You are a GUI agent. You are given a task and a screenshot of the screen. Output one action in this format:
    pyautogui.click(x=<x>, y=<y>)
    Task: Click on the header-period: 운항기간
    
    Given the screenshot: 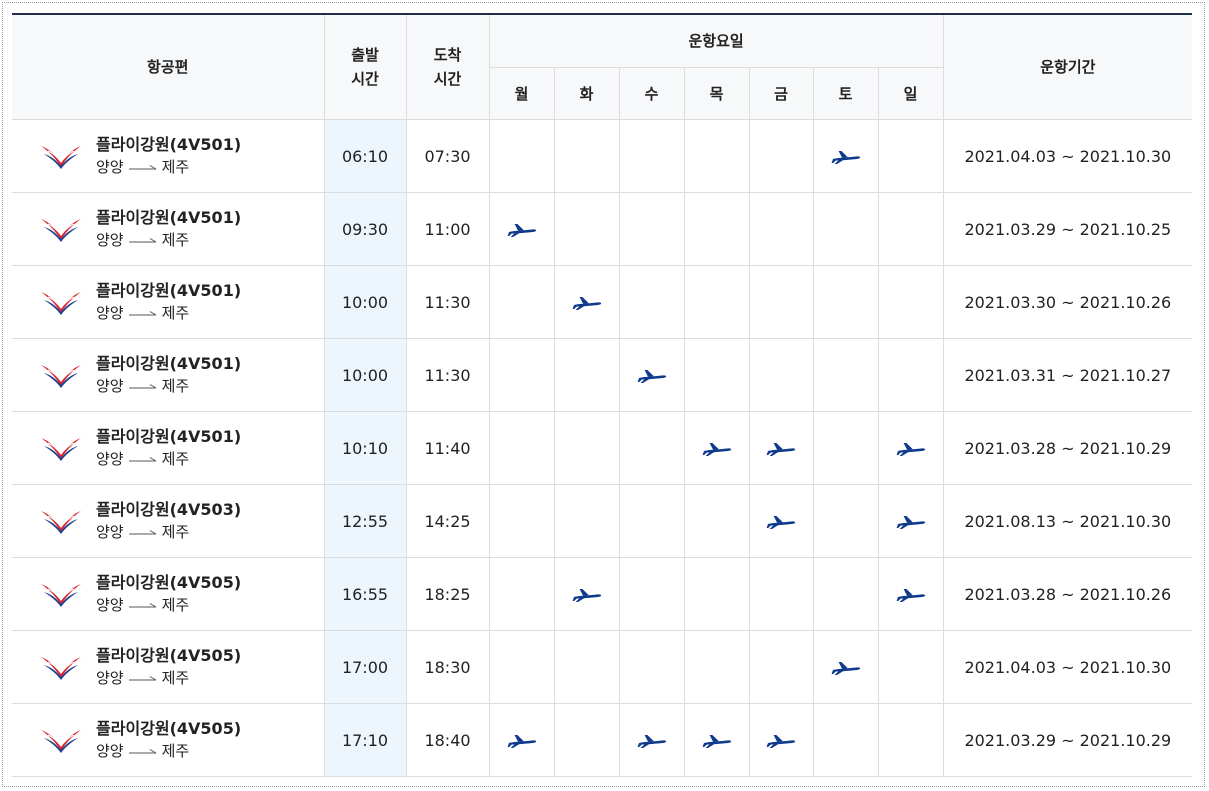 What is the action you would take?
    pyautogui.click(x=1067, y=66)
    